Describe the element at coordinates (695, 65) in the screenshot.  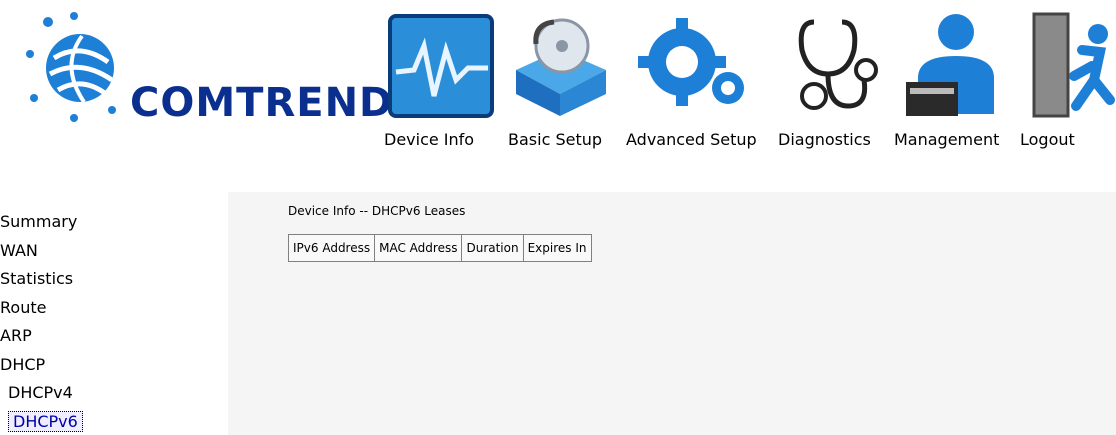
I see `advanced-setup-icon` at that location.